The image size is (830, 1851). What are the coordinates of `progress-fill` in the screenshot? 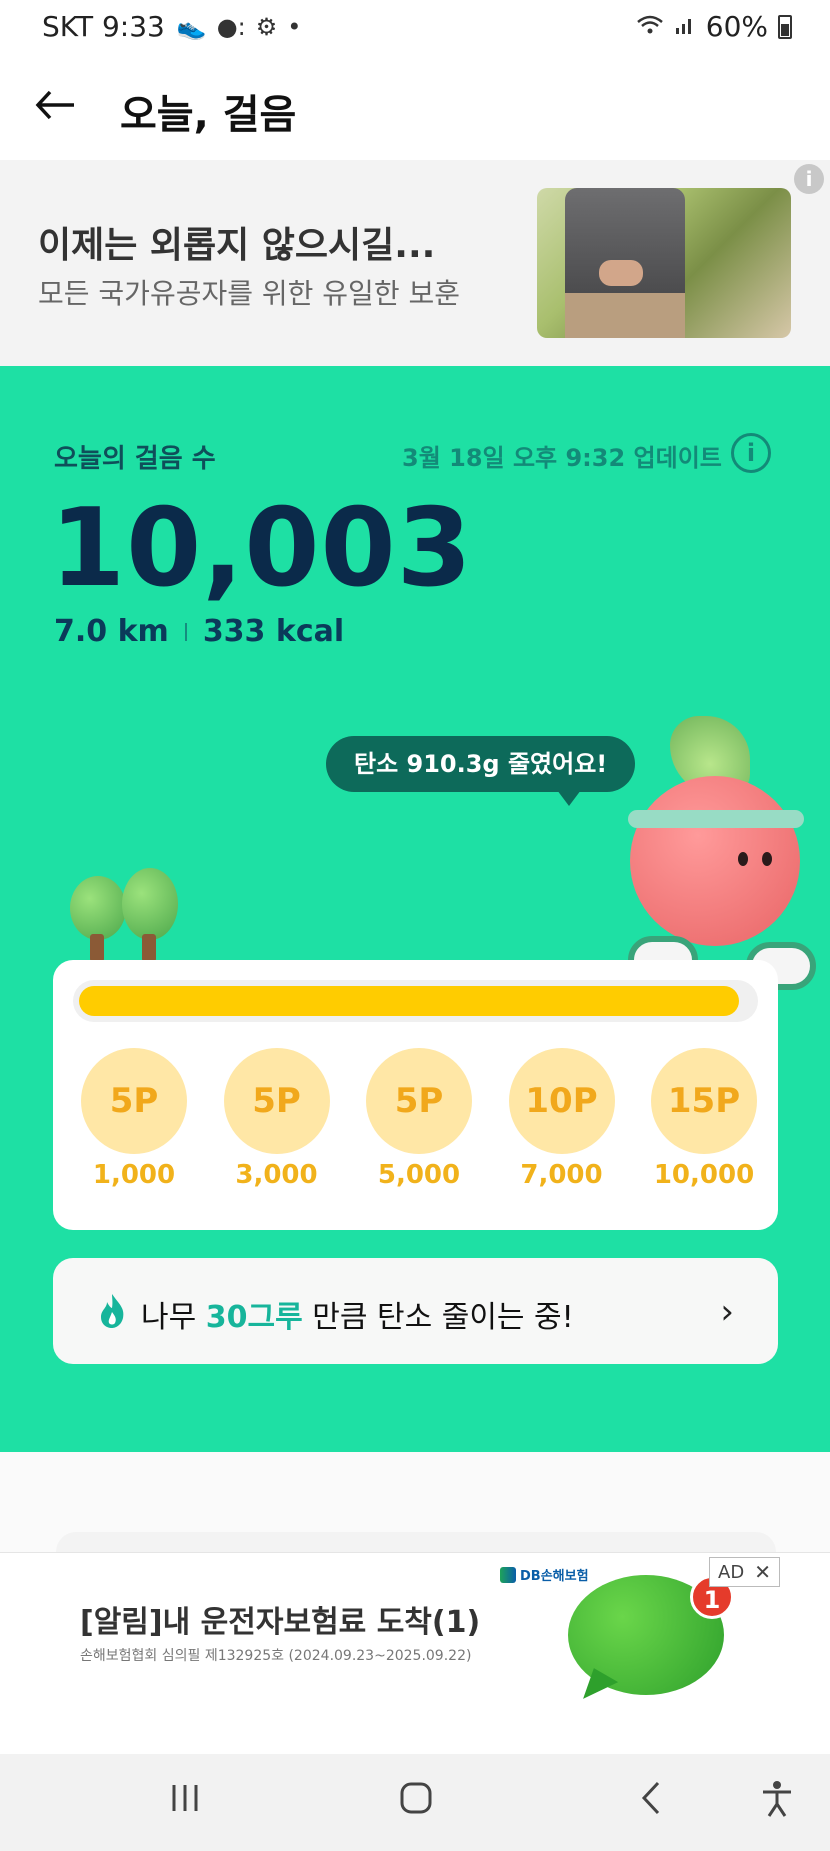 It's located at (409, 1001).